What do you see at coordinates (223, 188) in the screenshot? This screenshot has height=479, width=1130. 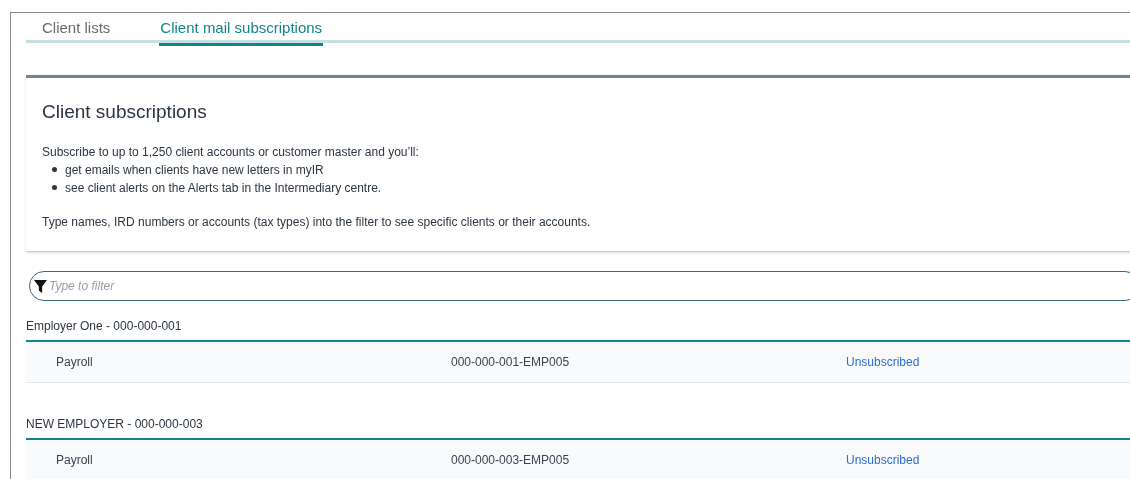 I see `bullet-text: see client alerts on the Alerts tab in the Intermediary centre.` at bounding box center [223, 188].